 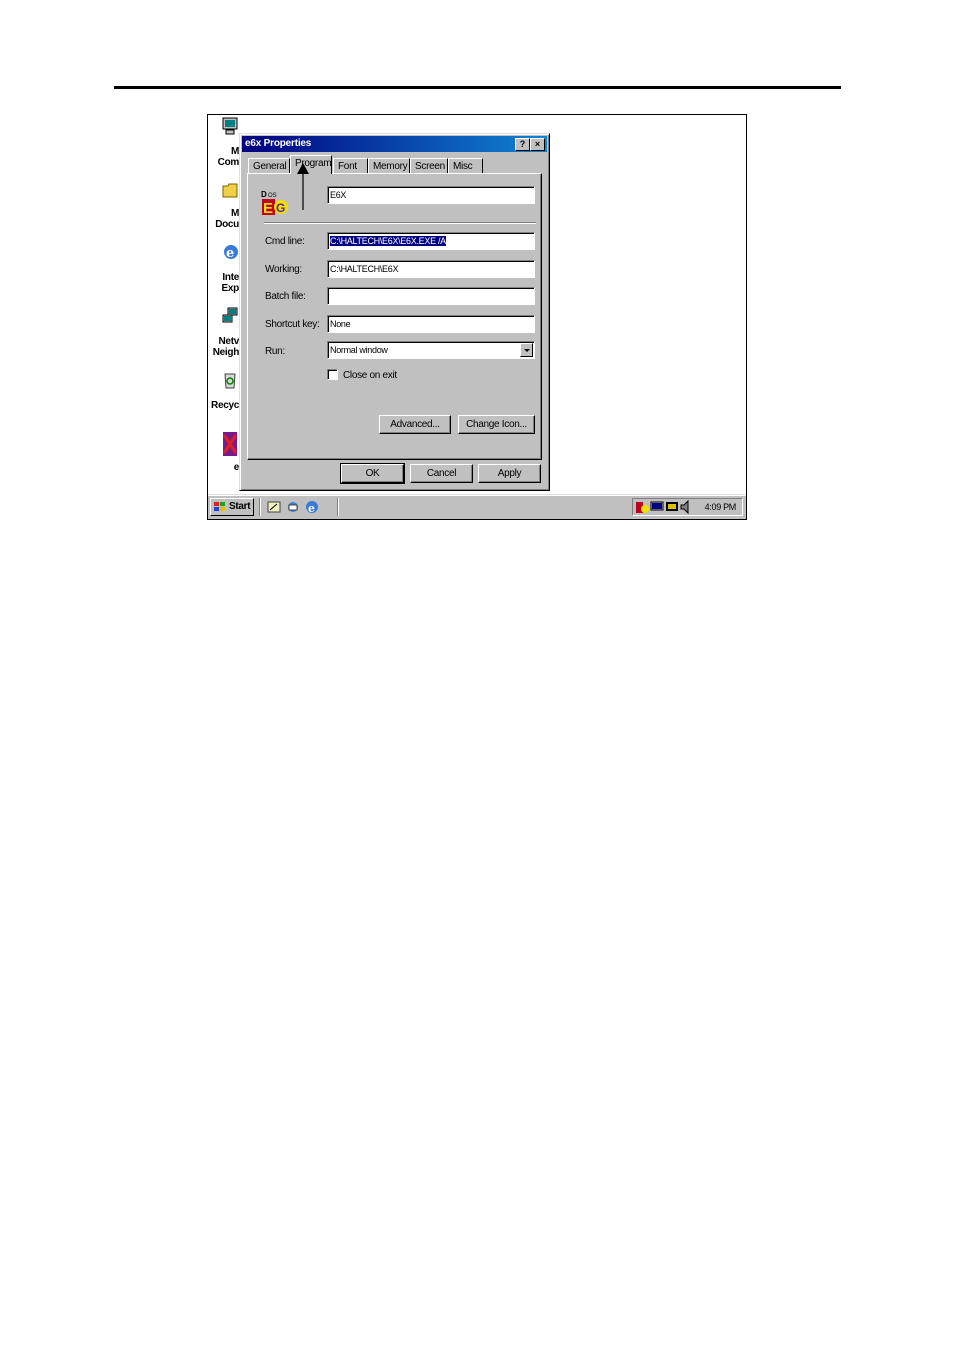 I want to click on ok-button: OK, so click(x=372, y=473).